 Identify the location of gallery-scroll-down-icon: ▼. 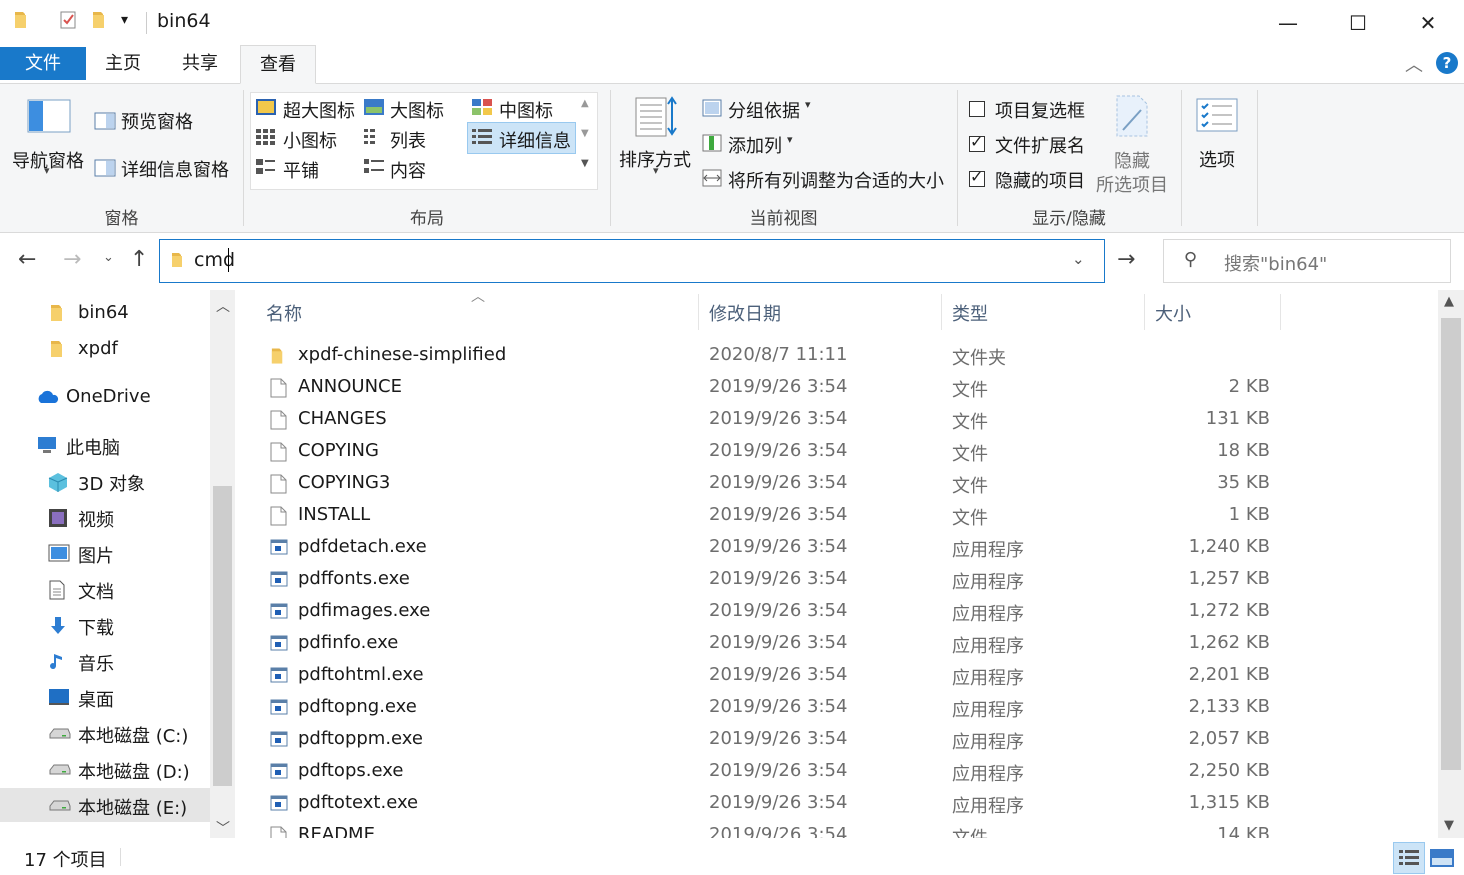
(585, 133).